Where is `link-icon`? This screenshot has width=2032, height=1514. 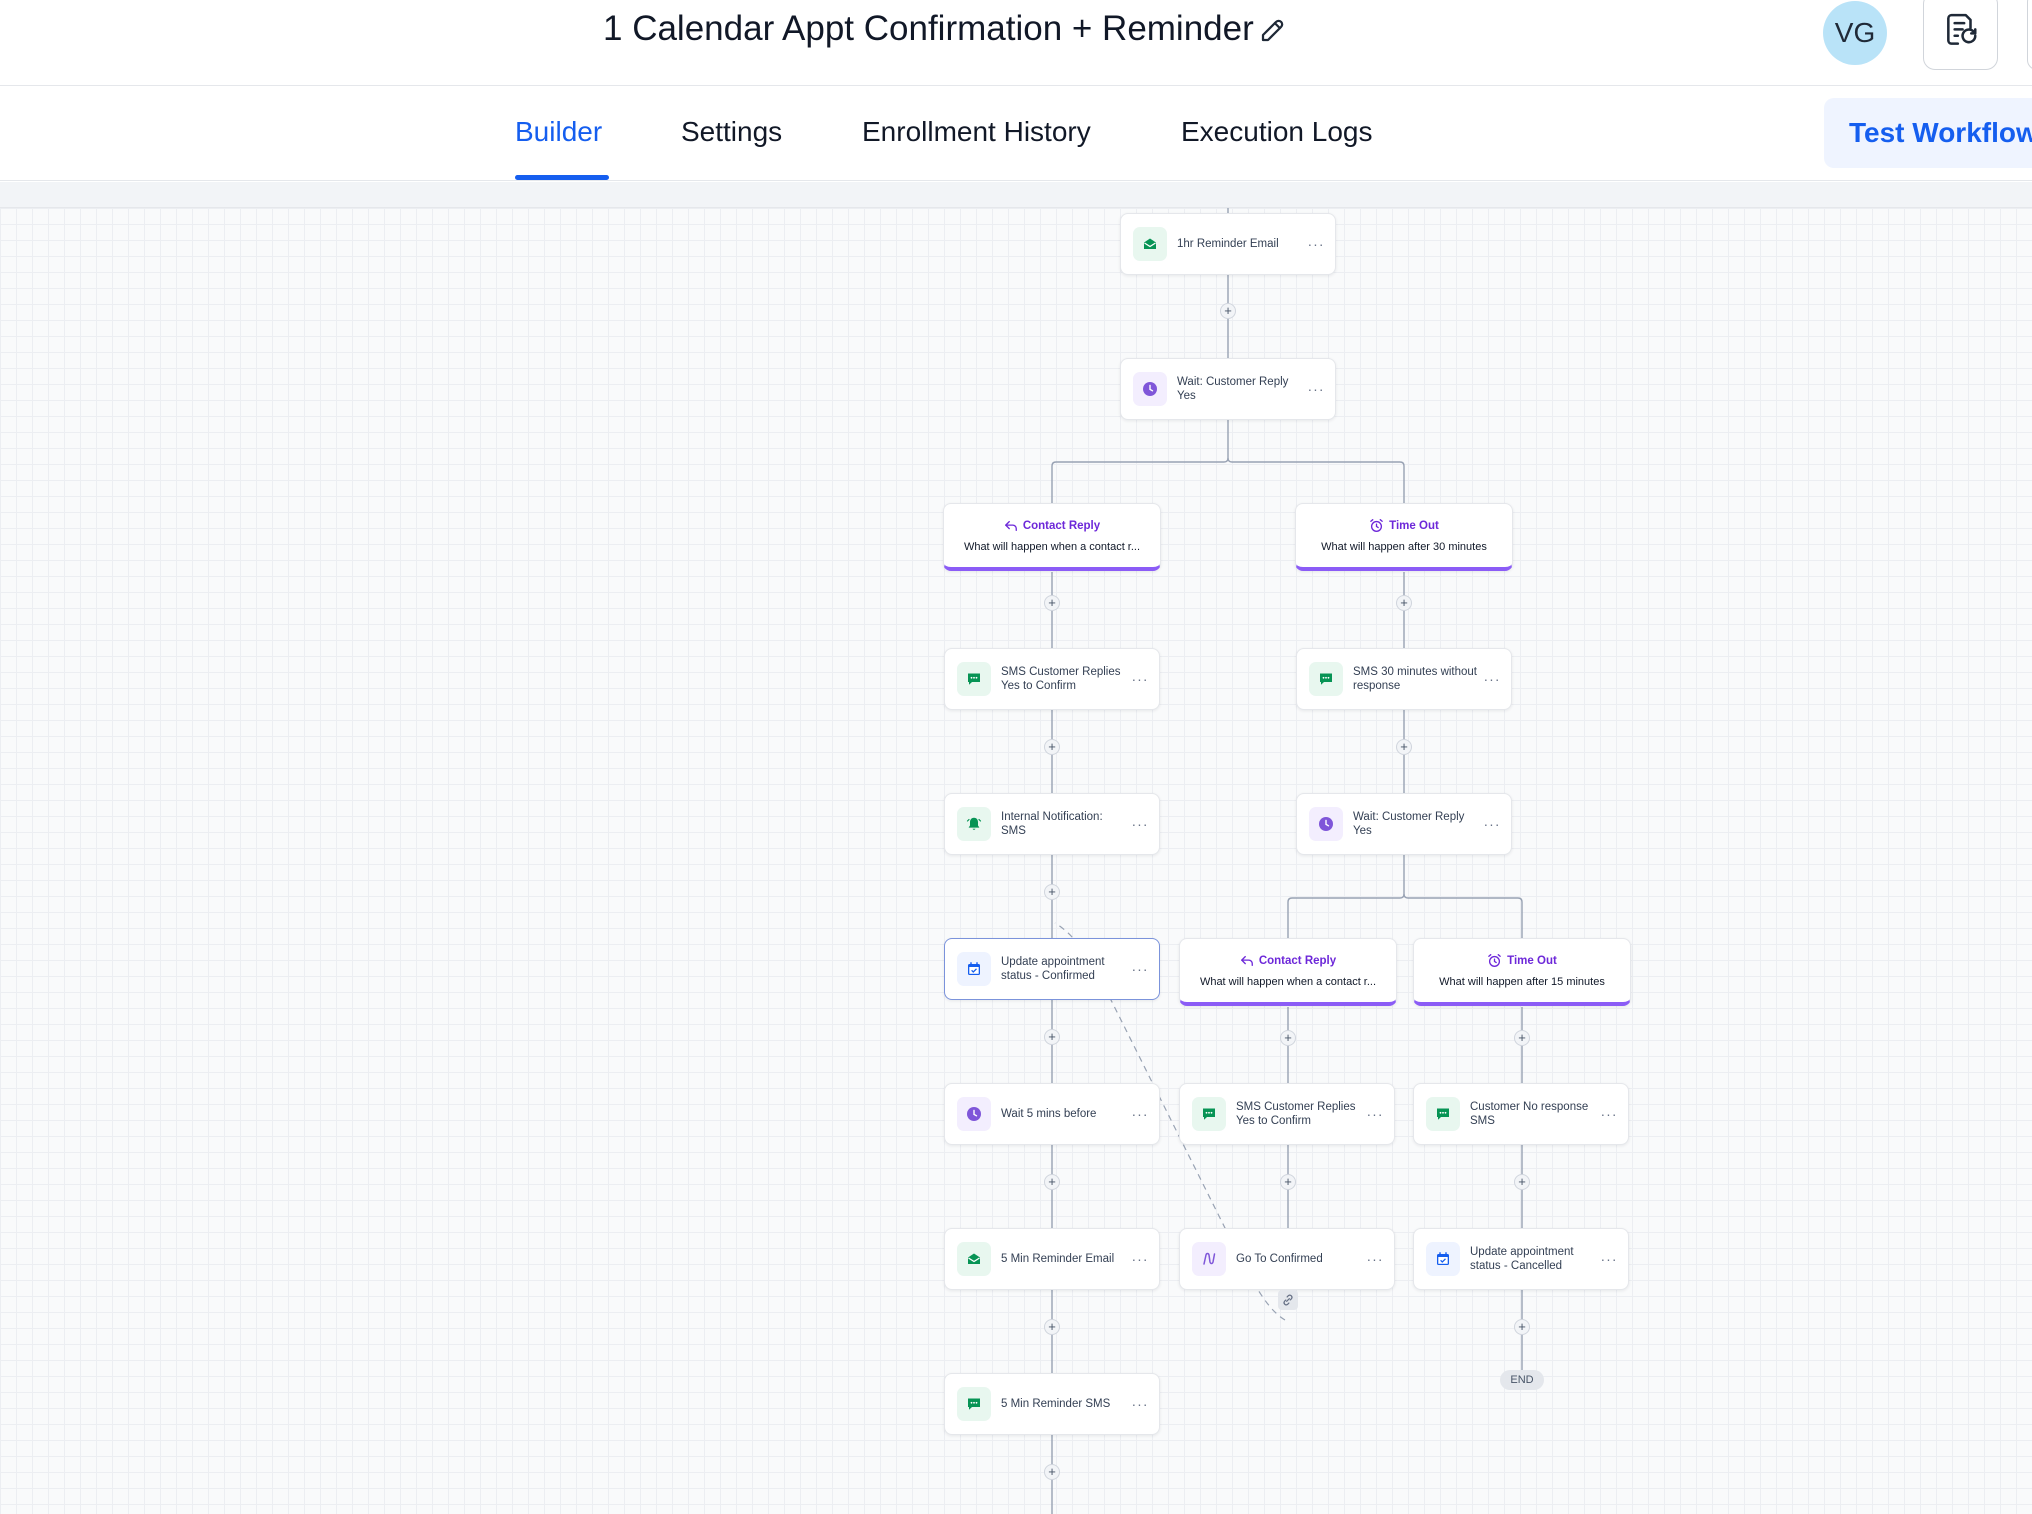 link-icon is located at coordinates (1288, 1300).